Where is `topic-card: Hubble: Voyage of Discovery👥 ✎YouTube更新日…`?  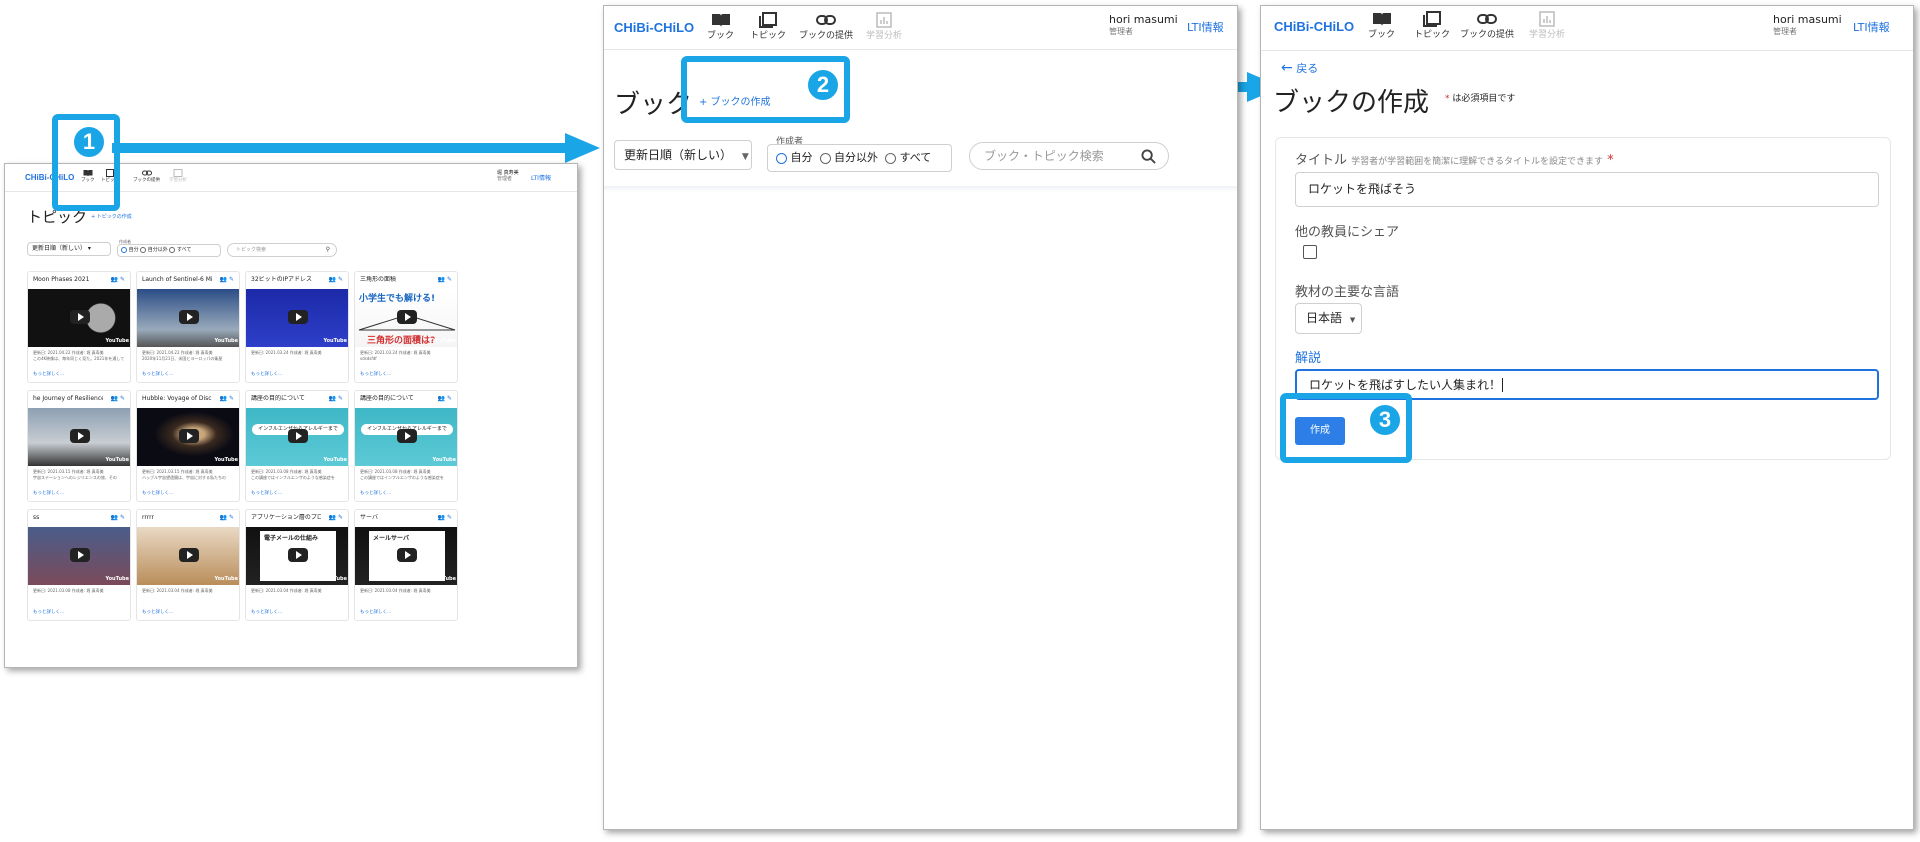 topic-card: Hubble: Voyage of Discovery👥 ✎YouTube更新日… is located at coordinates (188, 446).